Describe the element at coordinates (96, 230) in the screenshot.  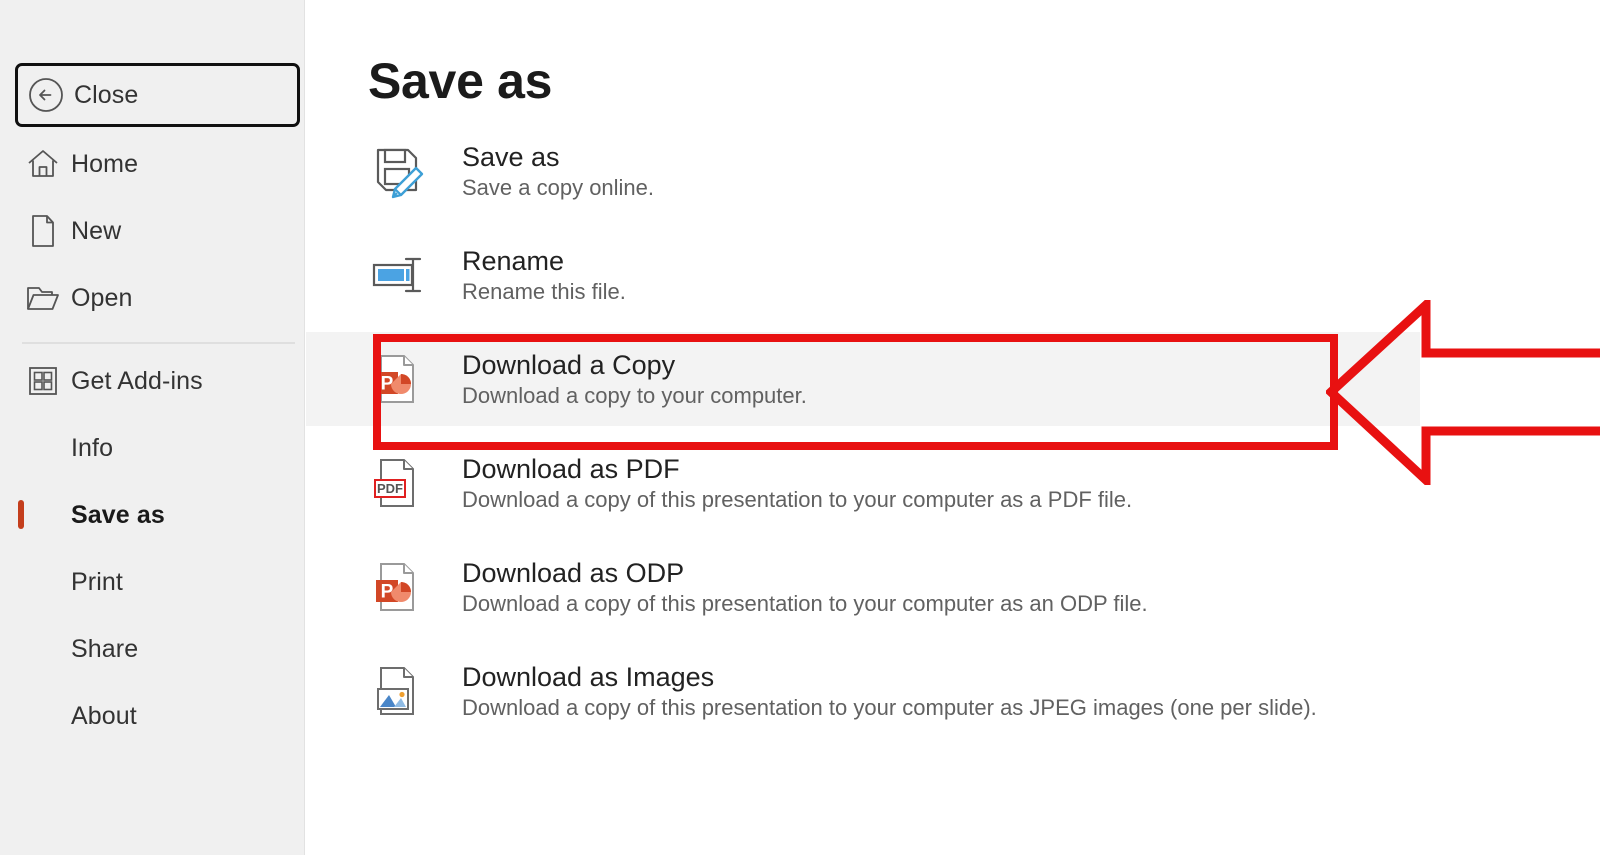
I see `sidebar-item-label: New` at that location.